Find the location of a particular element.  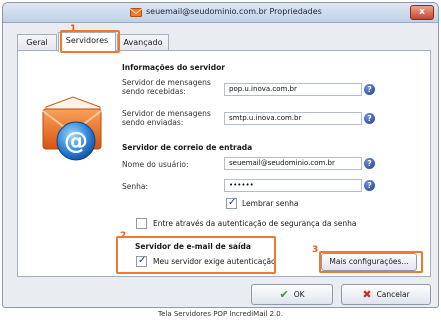

incoming-mail-heading: Servidor de correio de entrada is located at coordinates (187, 147).